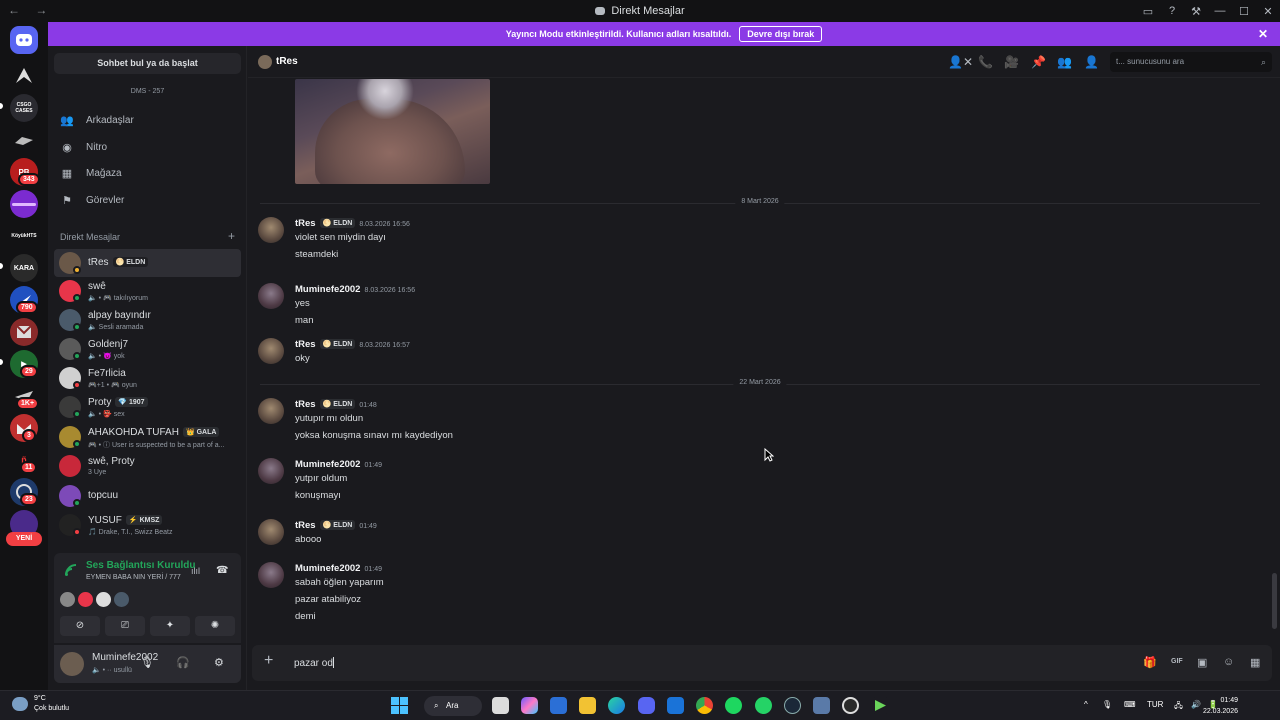 The image size is (1280, 720). I want to click on message-input: pazar od, so click(314, 663).